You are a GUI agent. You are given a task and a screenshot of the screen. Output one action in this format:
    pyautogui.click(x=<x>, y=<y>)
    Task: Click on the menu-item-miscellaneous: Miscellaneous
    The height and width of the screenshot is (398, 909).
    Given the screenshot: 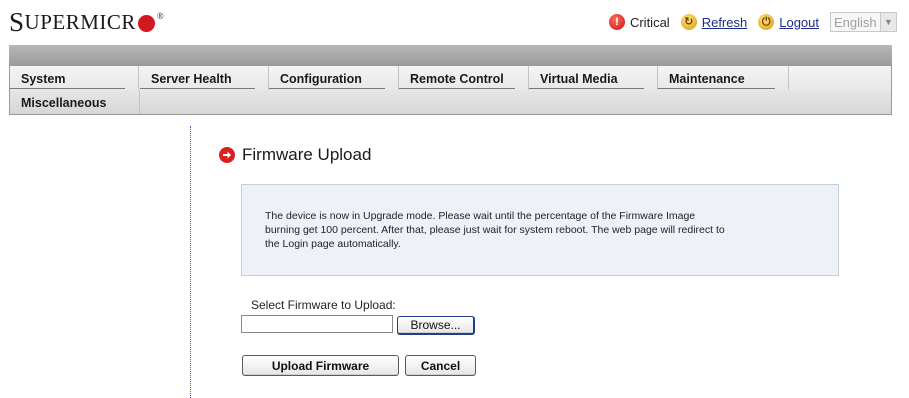 What is the action you would take?
    pyautogui.click(x=75, y=102)
    